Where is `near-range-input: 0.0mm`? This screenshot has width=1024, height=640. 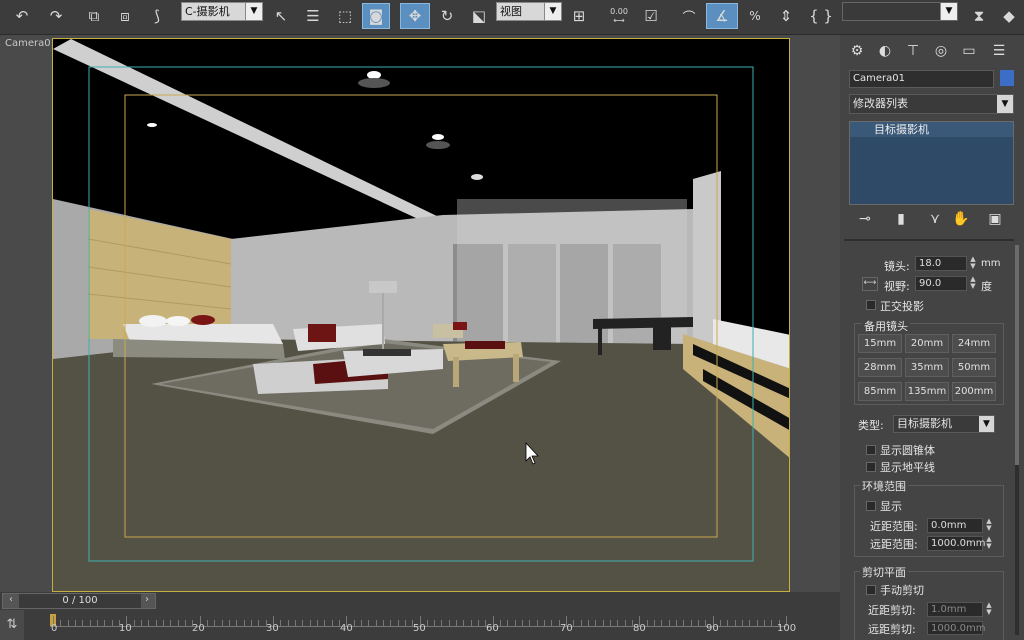 near-range-input: 0.0mm is located at coordinates (955, 525).